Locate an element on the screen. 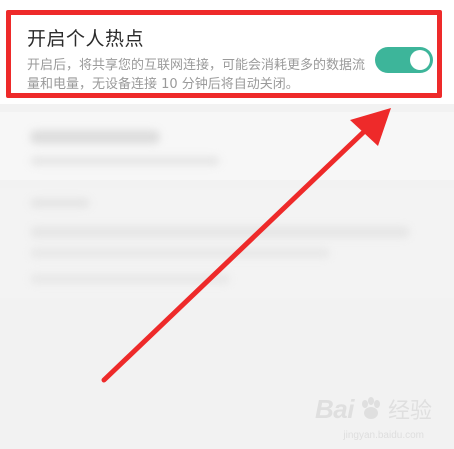 This screenshot has width=454, height=449. watermark-logo: Bai is located at coordinates (334, 408).